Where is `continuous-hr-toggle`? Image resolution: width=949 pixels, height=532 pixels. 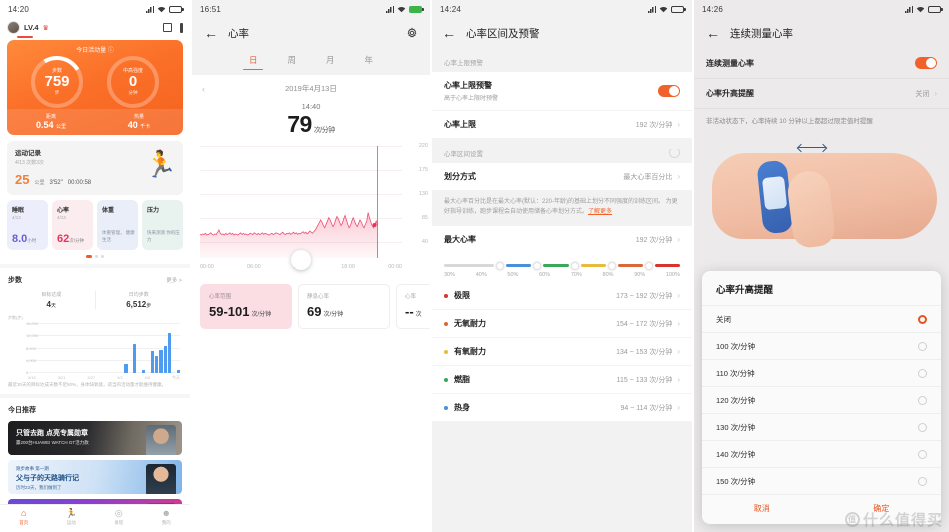
continuous-hr-toggle is located at coordinates (926, 63).